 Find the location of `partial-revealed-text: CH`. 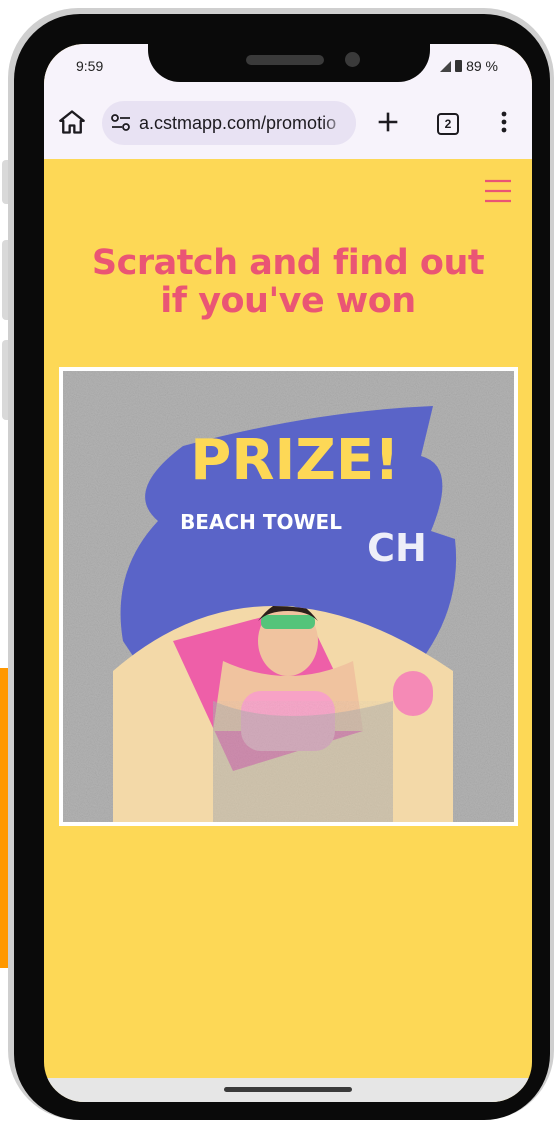

partial-revealed-text: CH is located at coordinates (397, 548).